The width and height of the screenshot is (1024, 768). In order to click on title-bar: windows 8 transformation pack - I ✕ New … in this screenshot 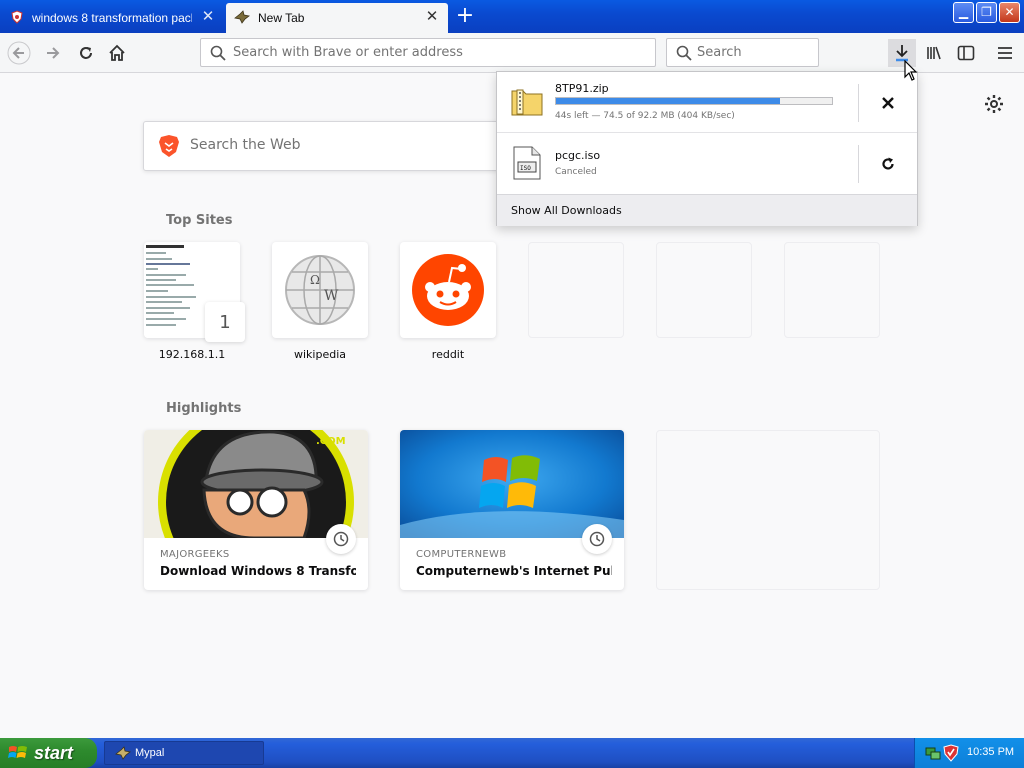, I will do `click(512, 16)`.